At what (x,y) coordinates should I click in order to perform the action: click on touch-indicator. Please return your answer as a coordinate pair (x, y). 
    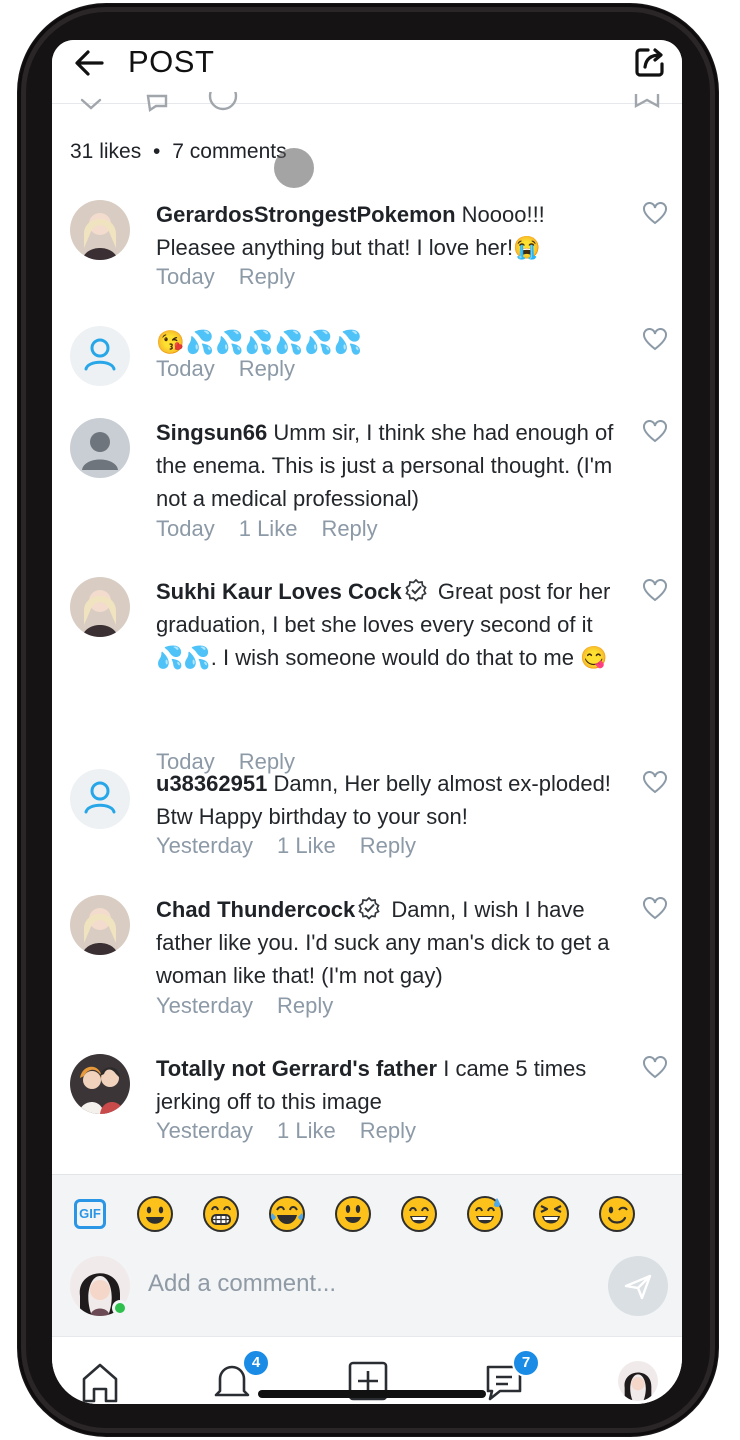
    Looking at the image, I should click on (294, 168).